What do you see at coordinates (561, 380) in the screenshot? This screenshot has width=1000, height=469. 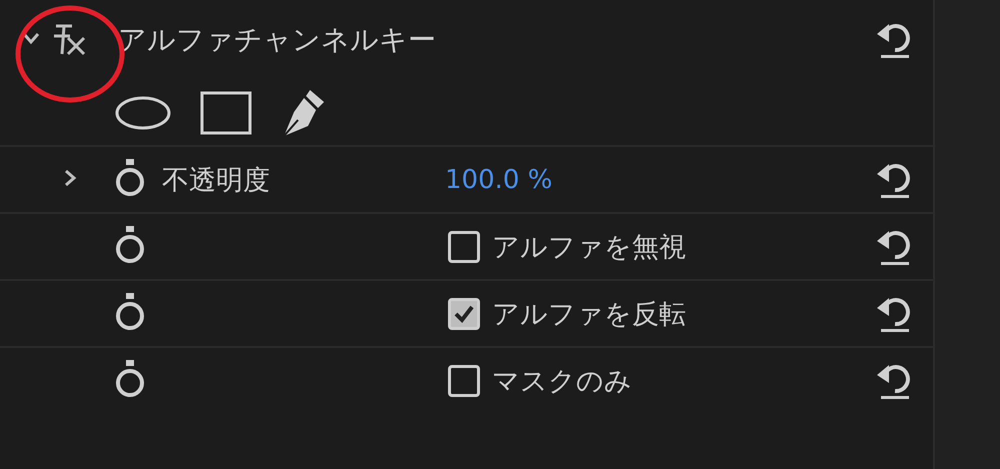 I see `checkbox-label: マスクのみ` at bounding box center [561, 380].